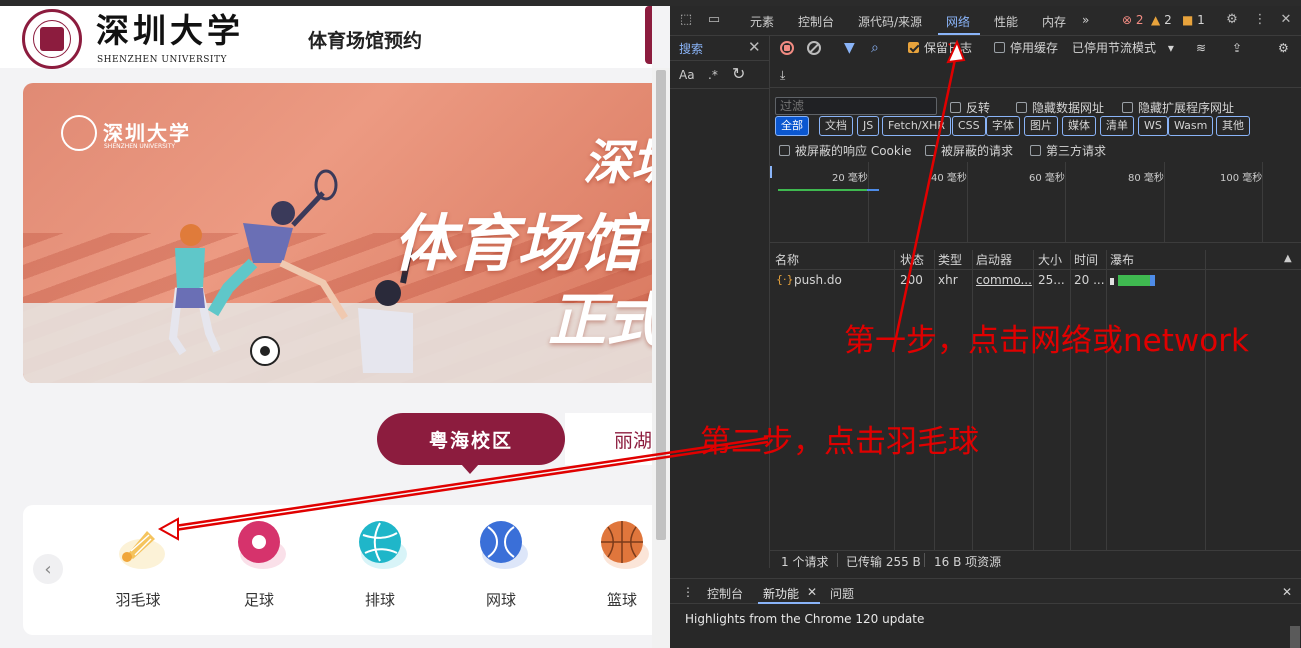 This screenshot has height=648, width=1301. Describe the element at coordinates (916, 126) in the screenshot. I see `type-filter-fetch-xhr: Fetch/XHR` at that location.